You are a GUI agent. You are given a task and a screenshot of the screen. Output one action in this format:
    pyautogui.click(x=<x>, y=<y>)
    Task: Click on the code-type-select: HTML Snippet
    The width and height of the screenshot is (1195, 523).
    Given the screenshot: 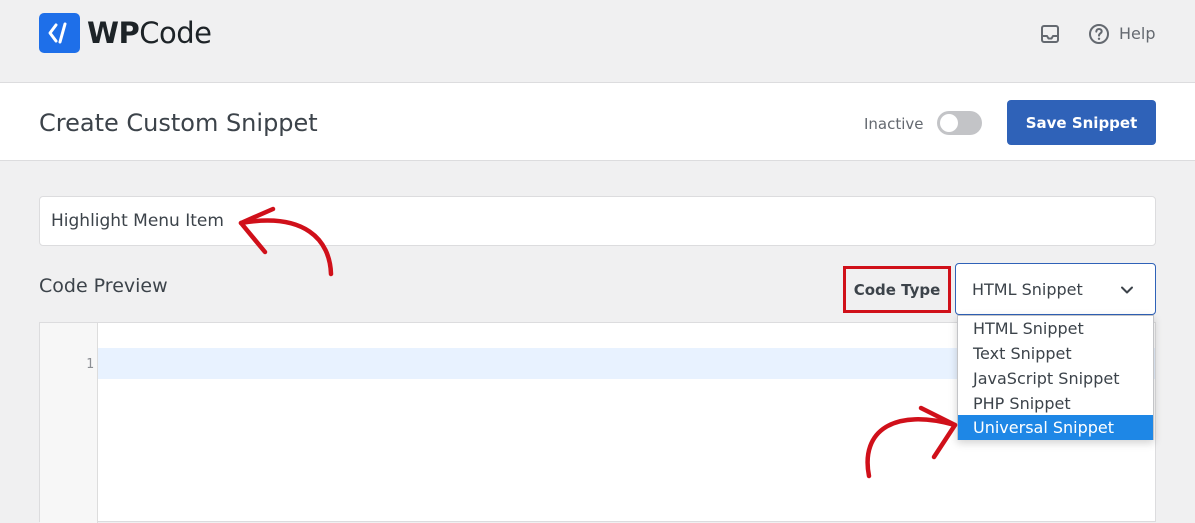 What is the action you would take?
    pyautogui.click(x=1055, y=289)
    